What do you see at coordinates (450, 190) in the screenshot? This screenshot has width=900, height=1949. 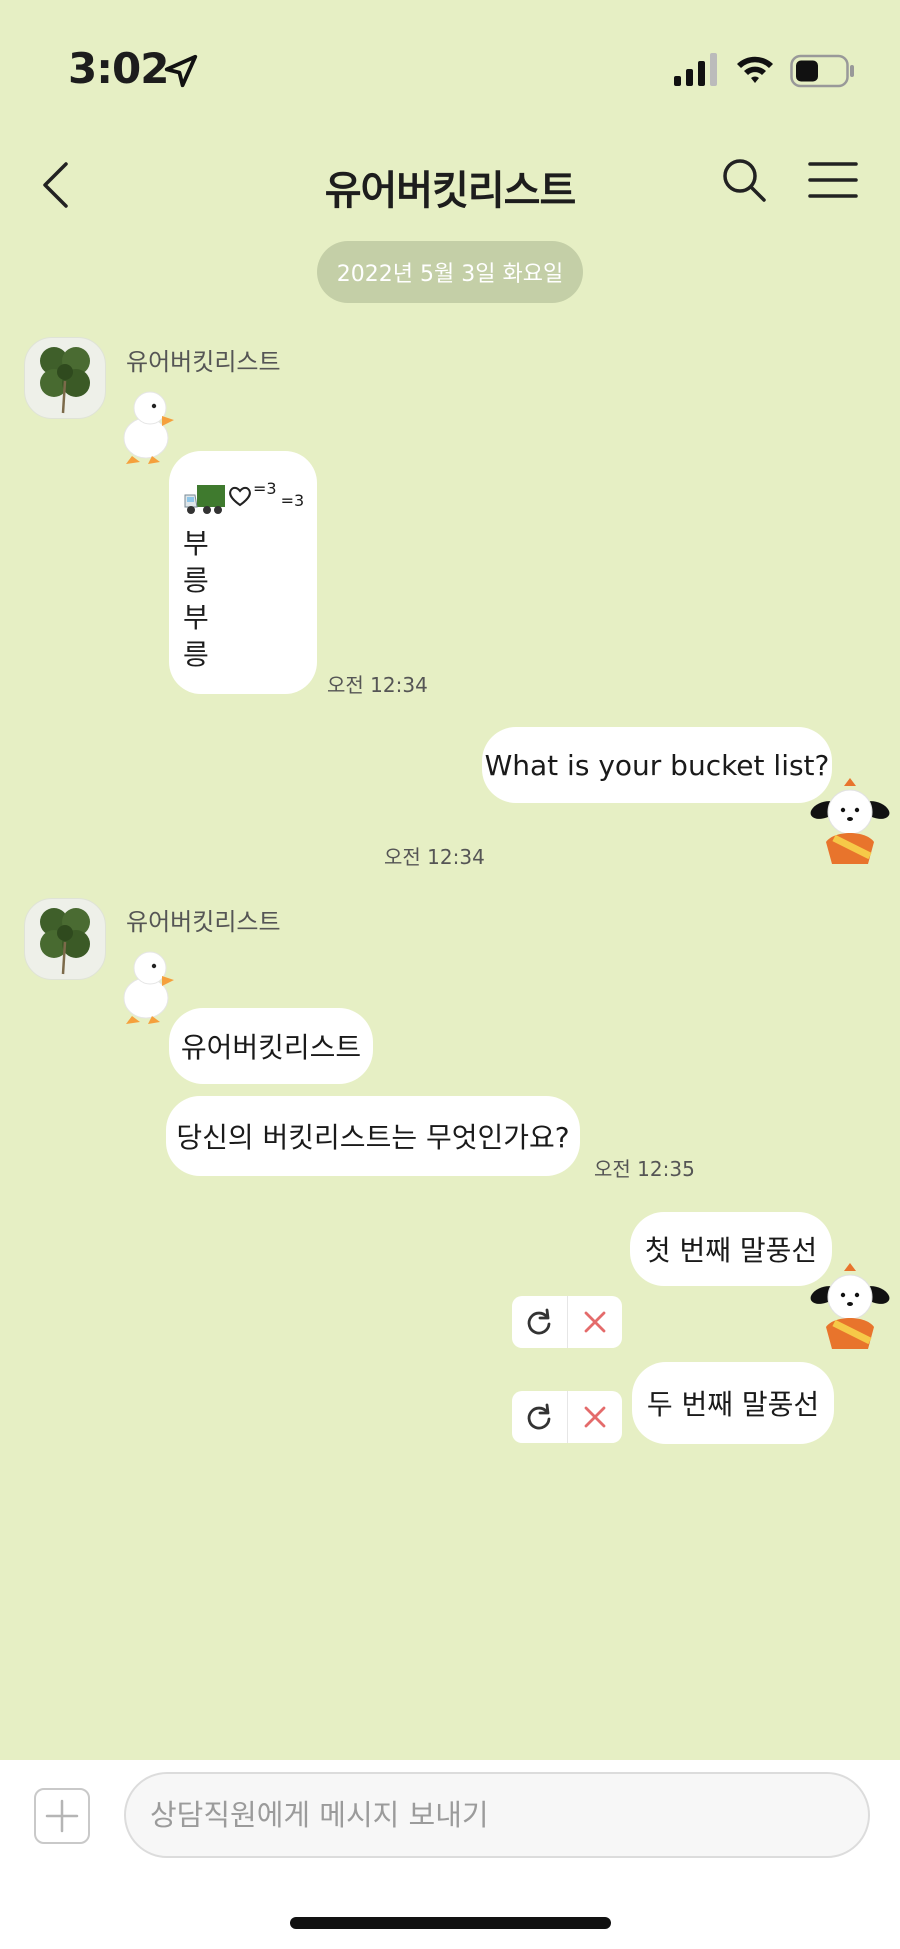 I see `chat-header: 유어버킷리스트` at bounding box center [450, 190].